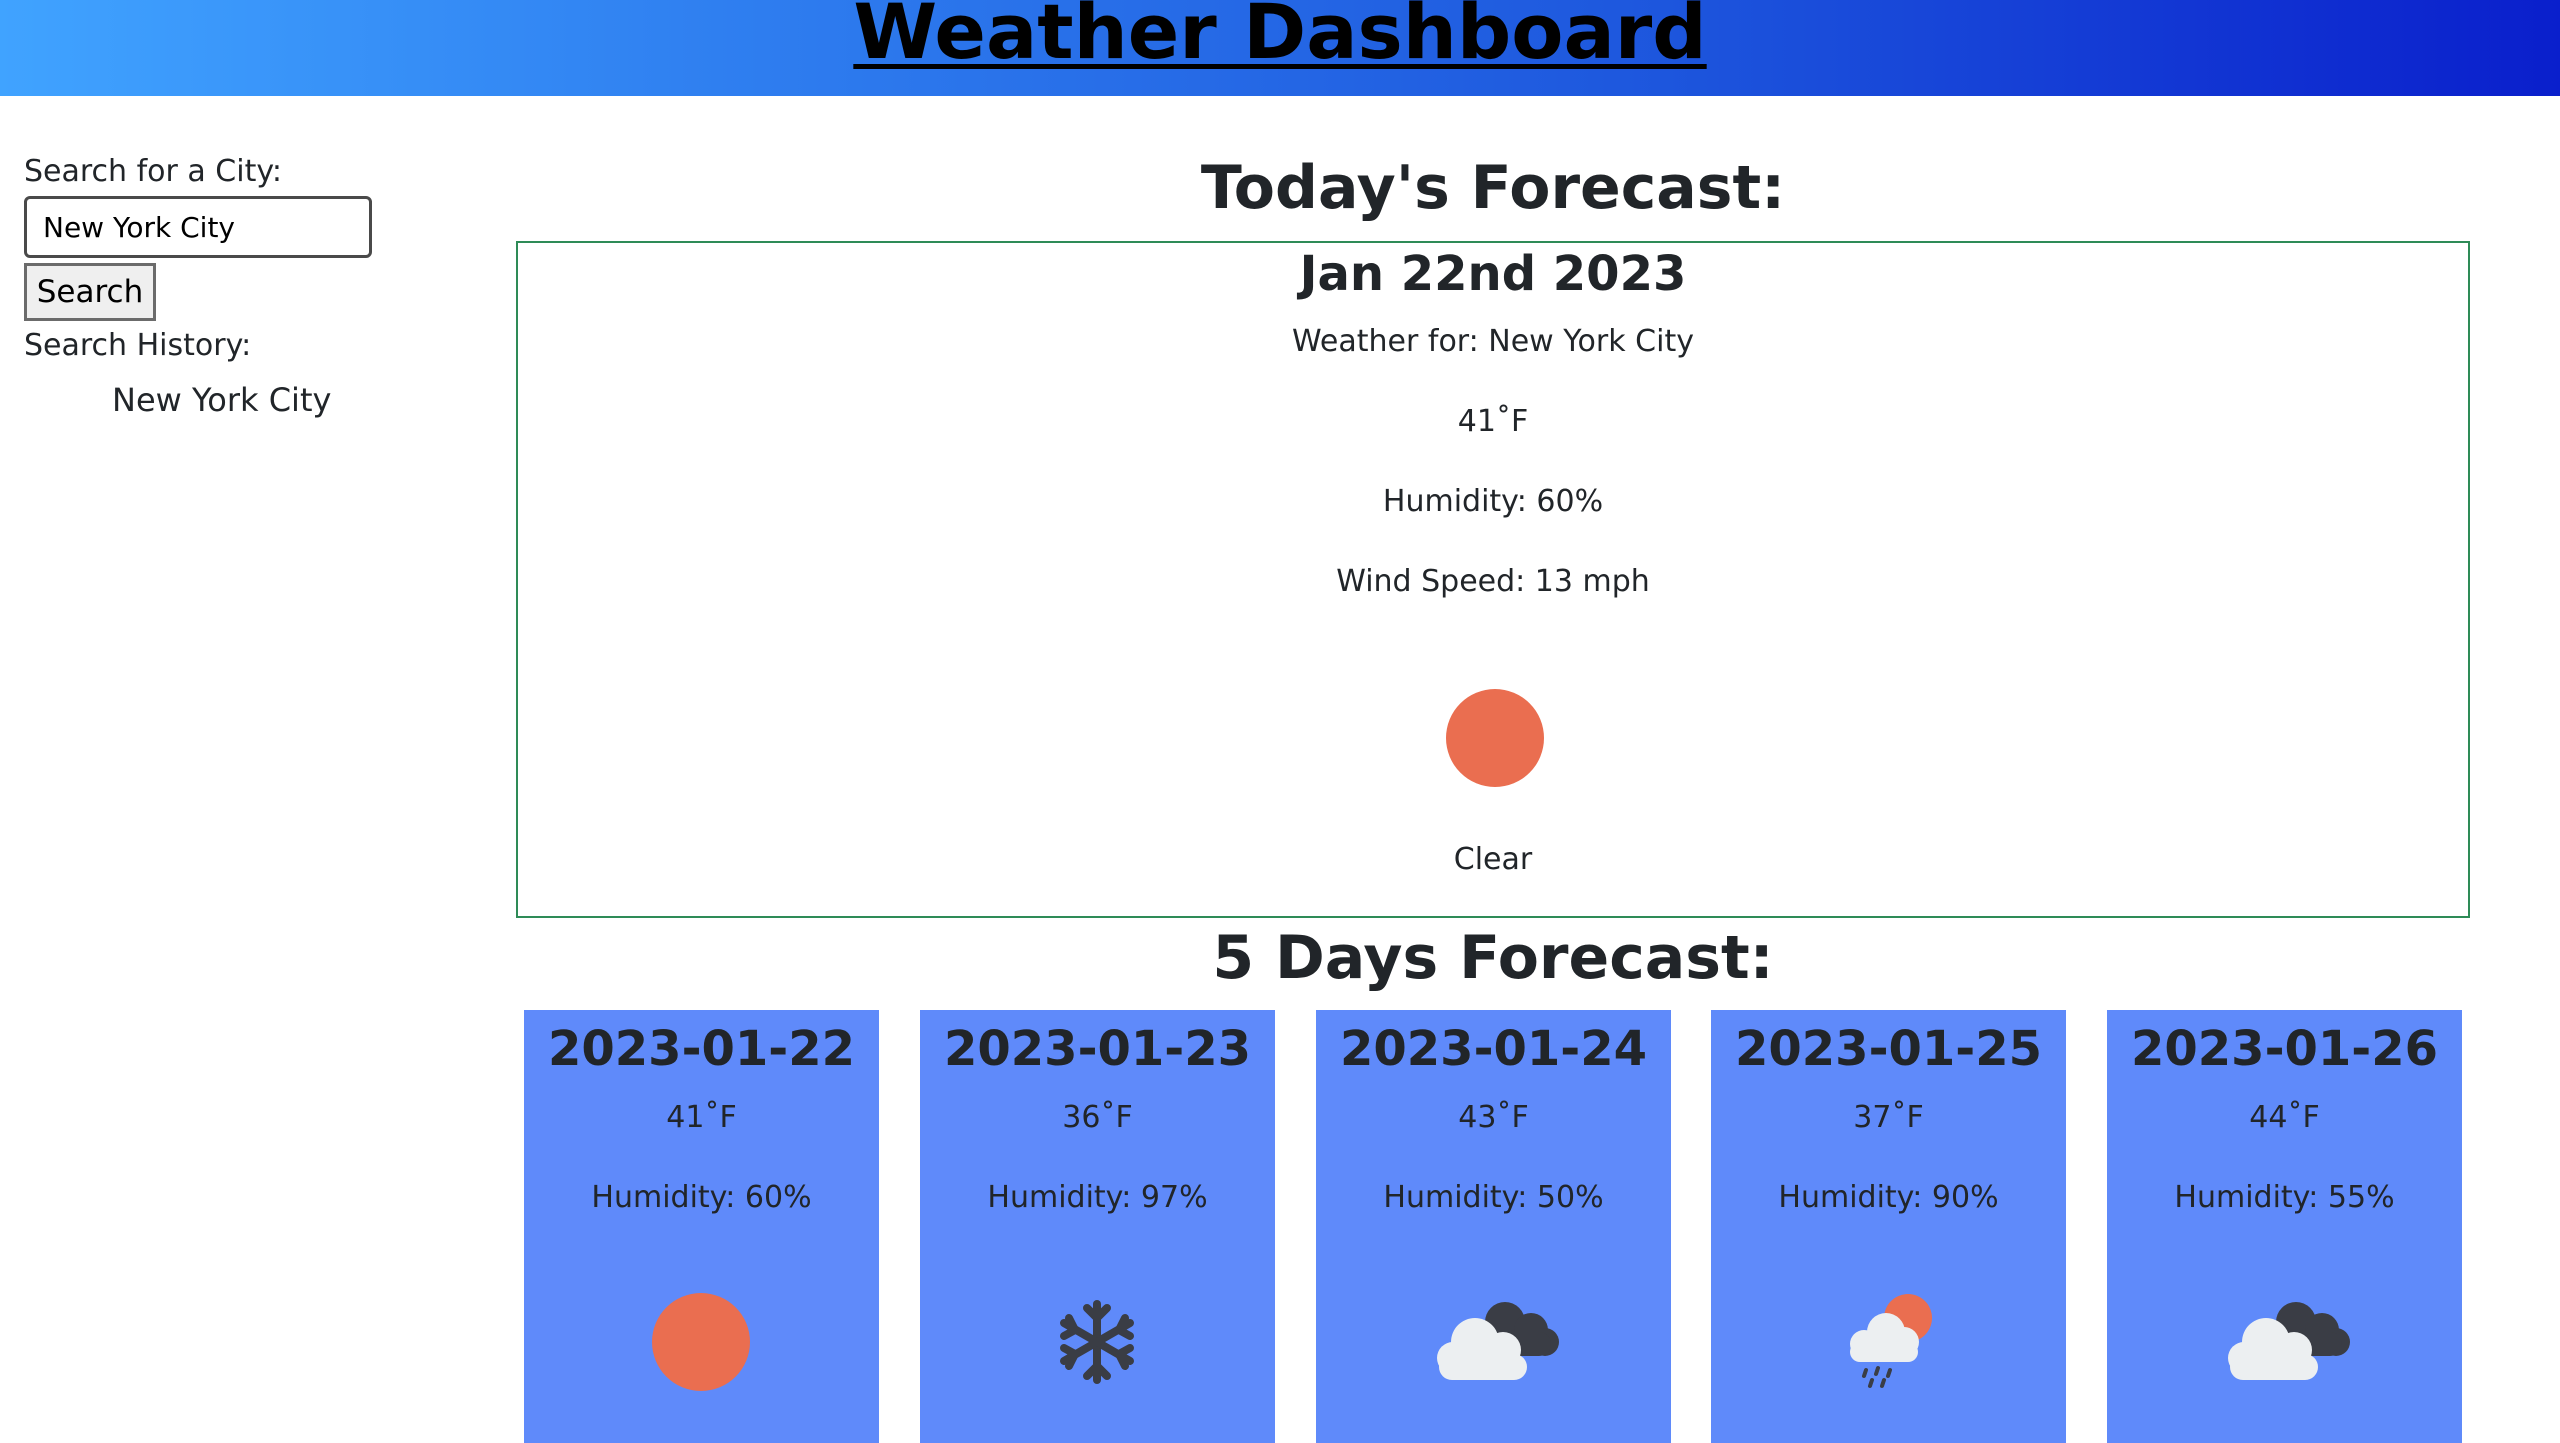  I want to click on forecast-date: 2023-01-22, so click(701, 1049).